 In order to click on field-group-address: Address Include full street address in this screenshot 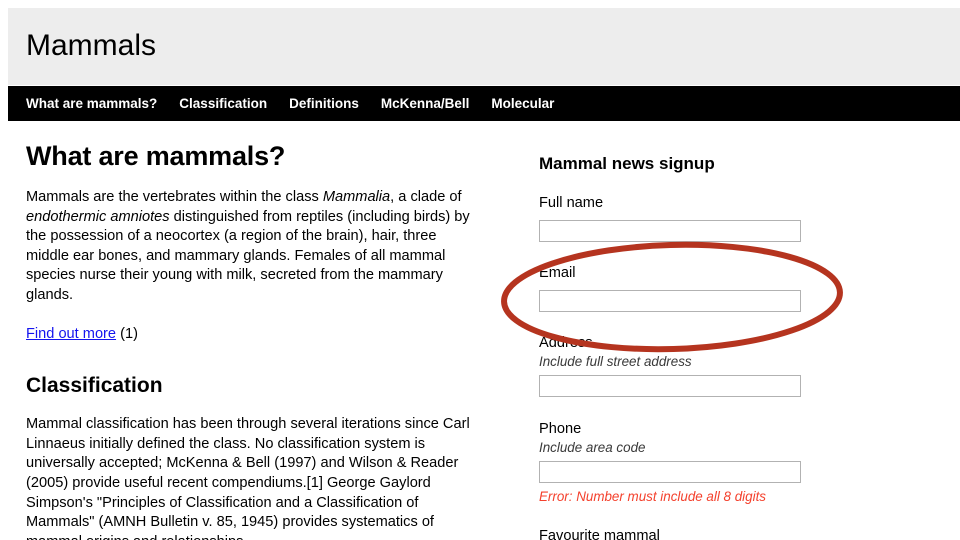, I will do `click(689, 365)`.